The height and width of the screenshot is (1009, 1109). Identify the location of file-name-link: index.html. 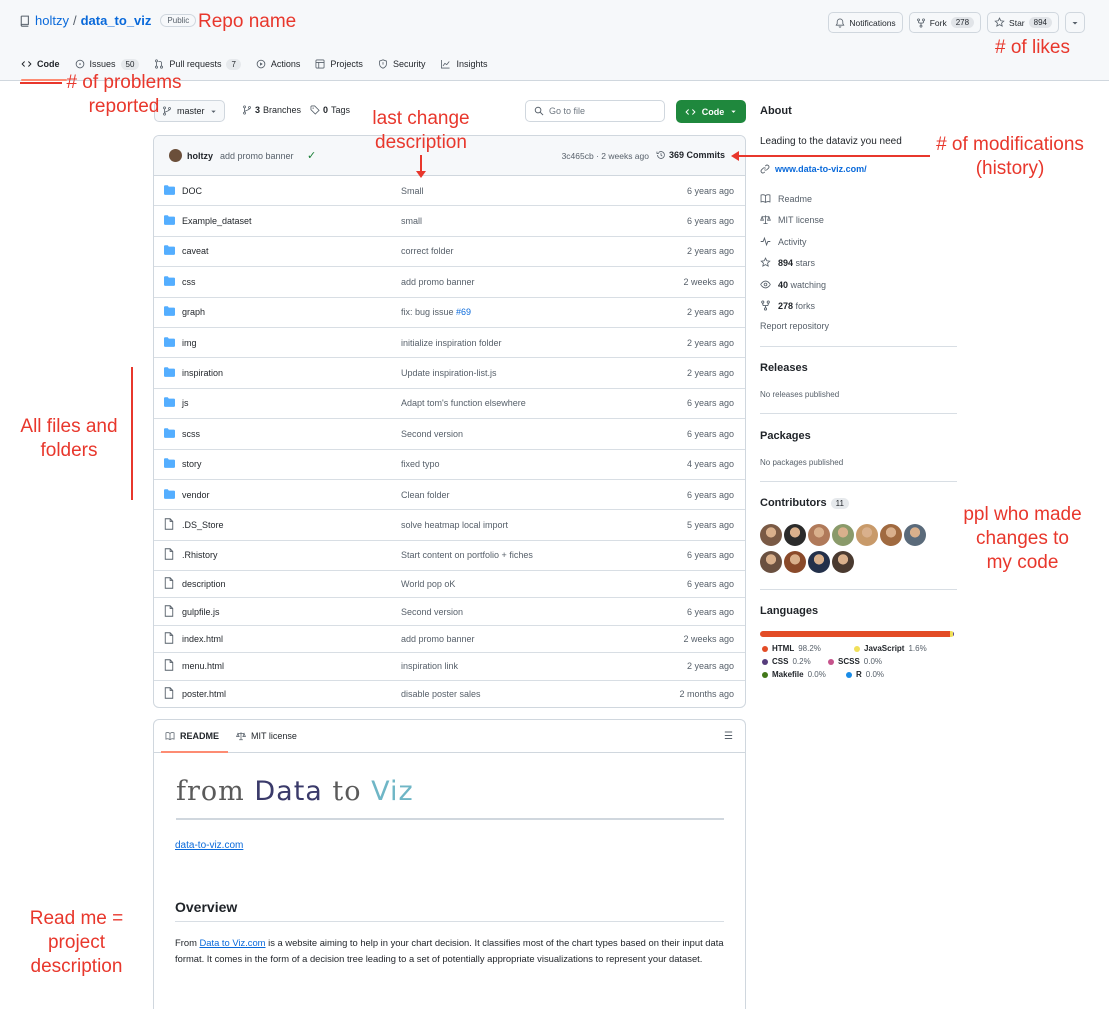
(202, 639).